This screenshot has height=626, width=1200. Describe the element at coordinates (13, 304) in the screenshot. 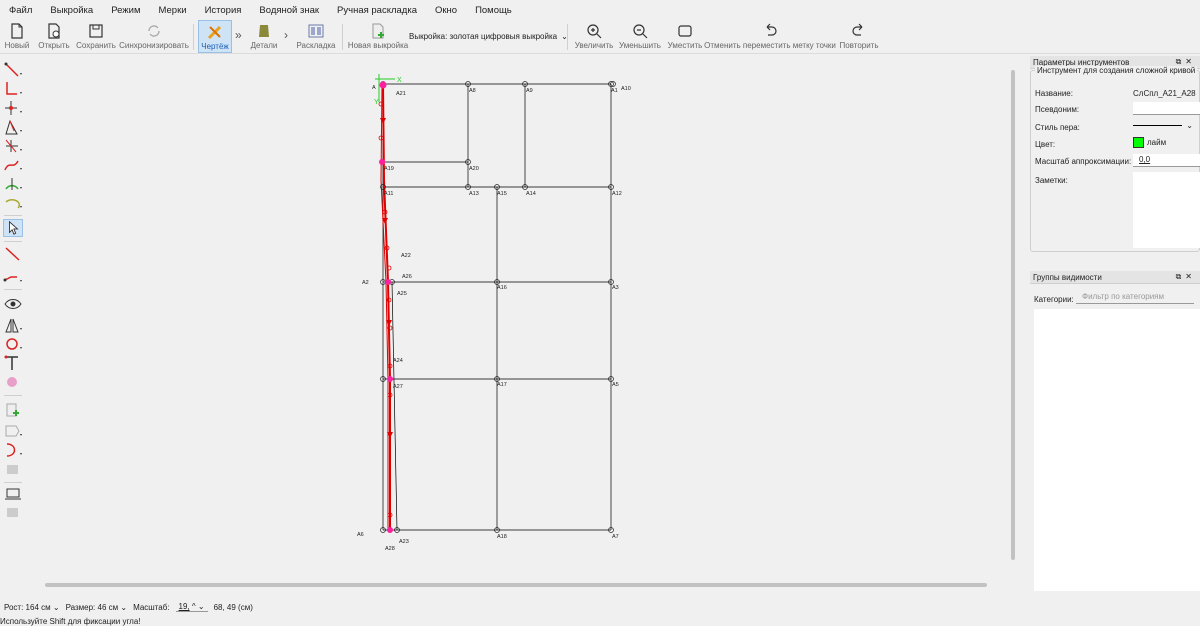

I see `visibility-eye-icon` at that location.